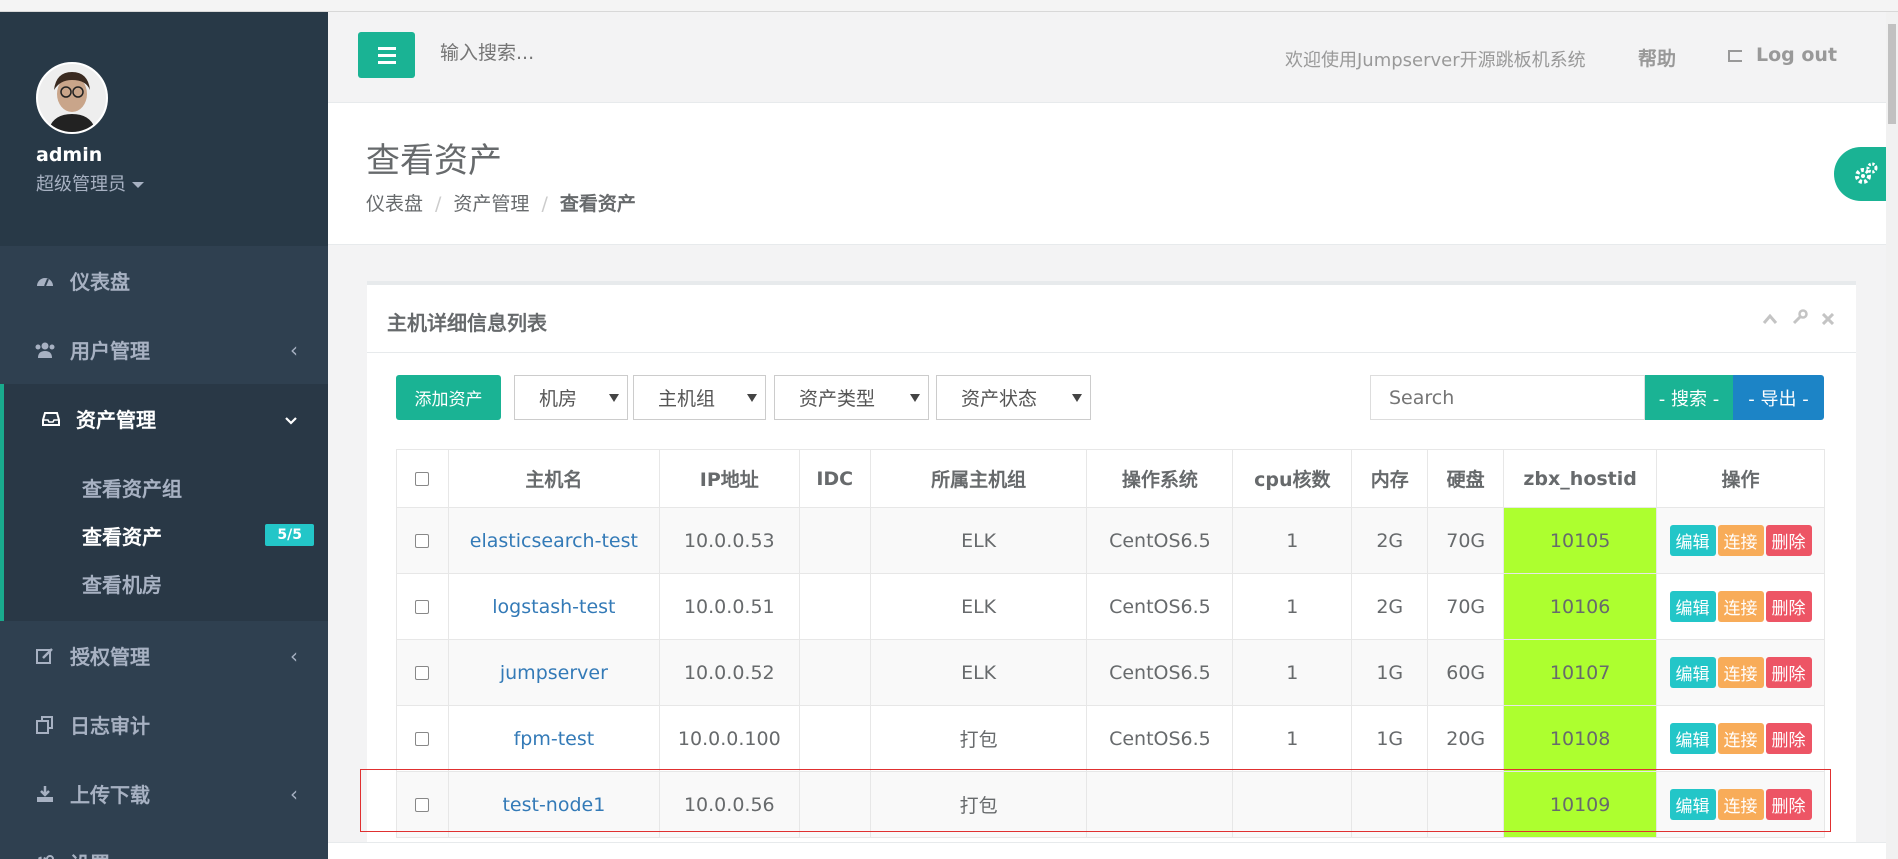 This screenshot has height=859, width=1898. What do you see at coordinates (434, 161) in the screenshot?
I see `page-title: 查看资产` at bounding box center [434, 161].